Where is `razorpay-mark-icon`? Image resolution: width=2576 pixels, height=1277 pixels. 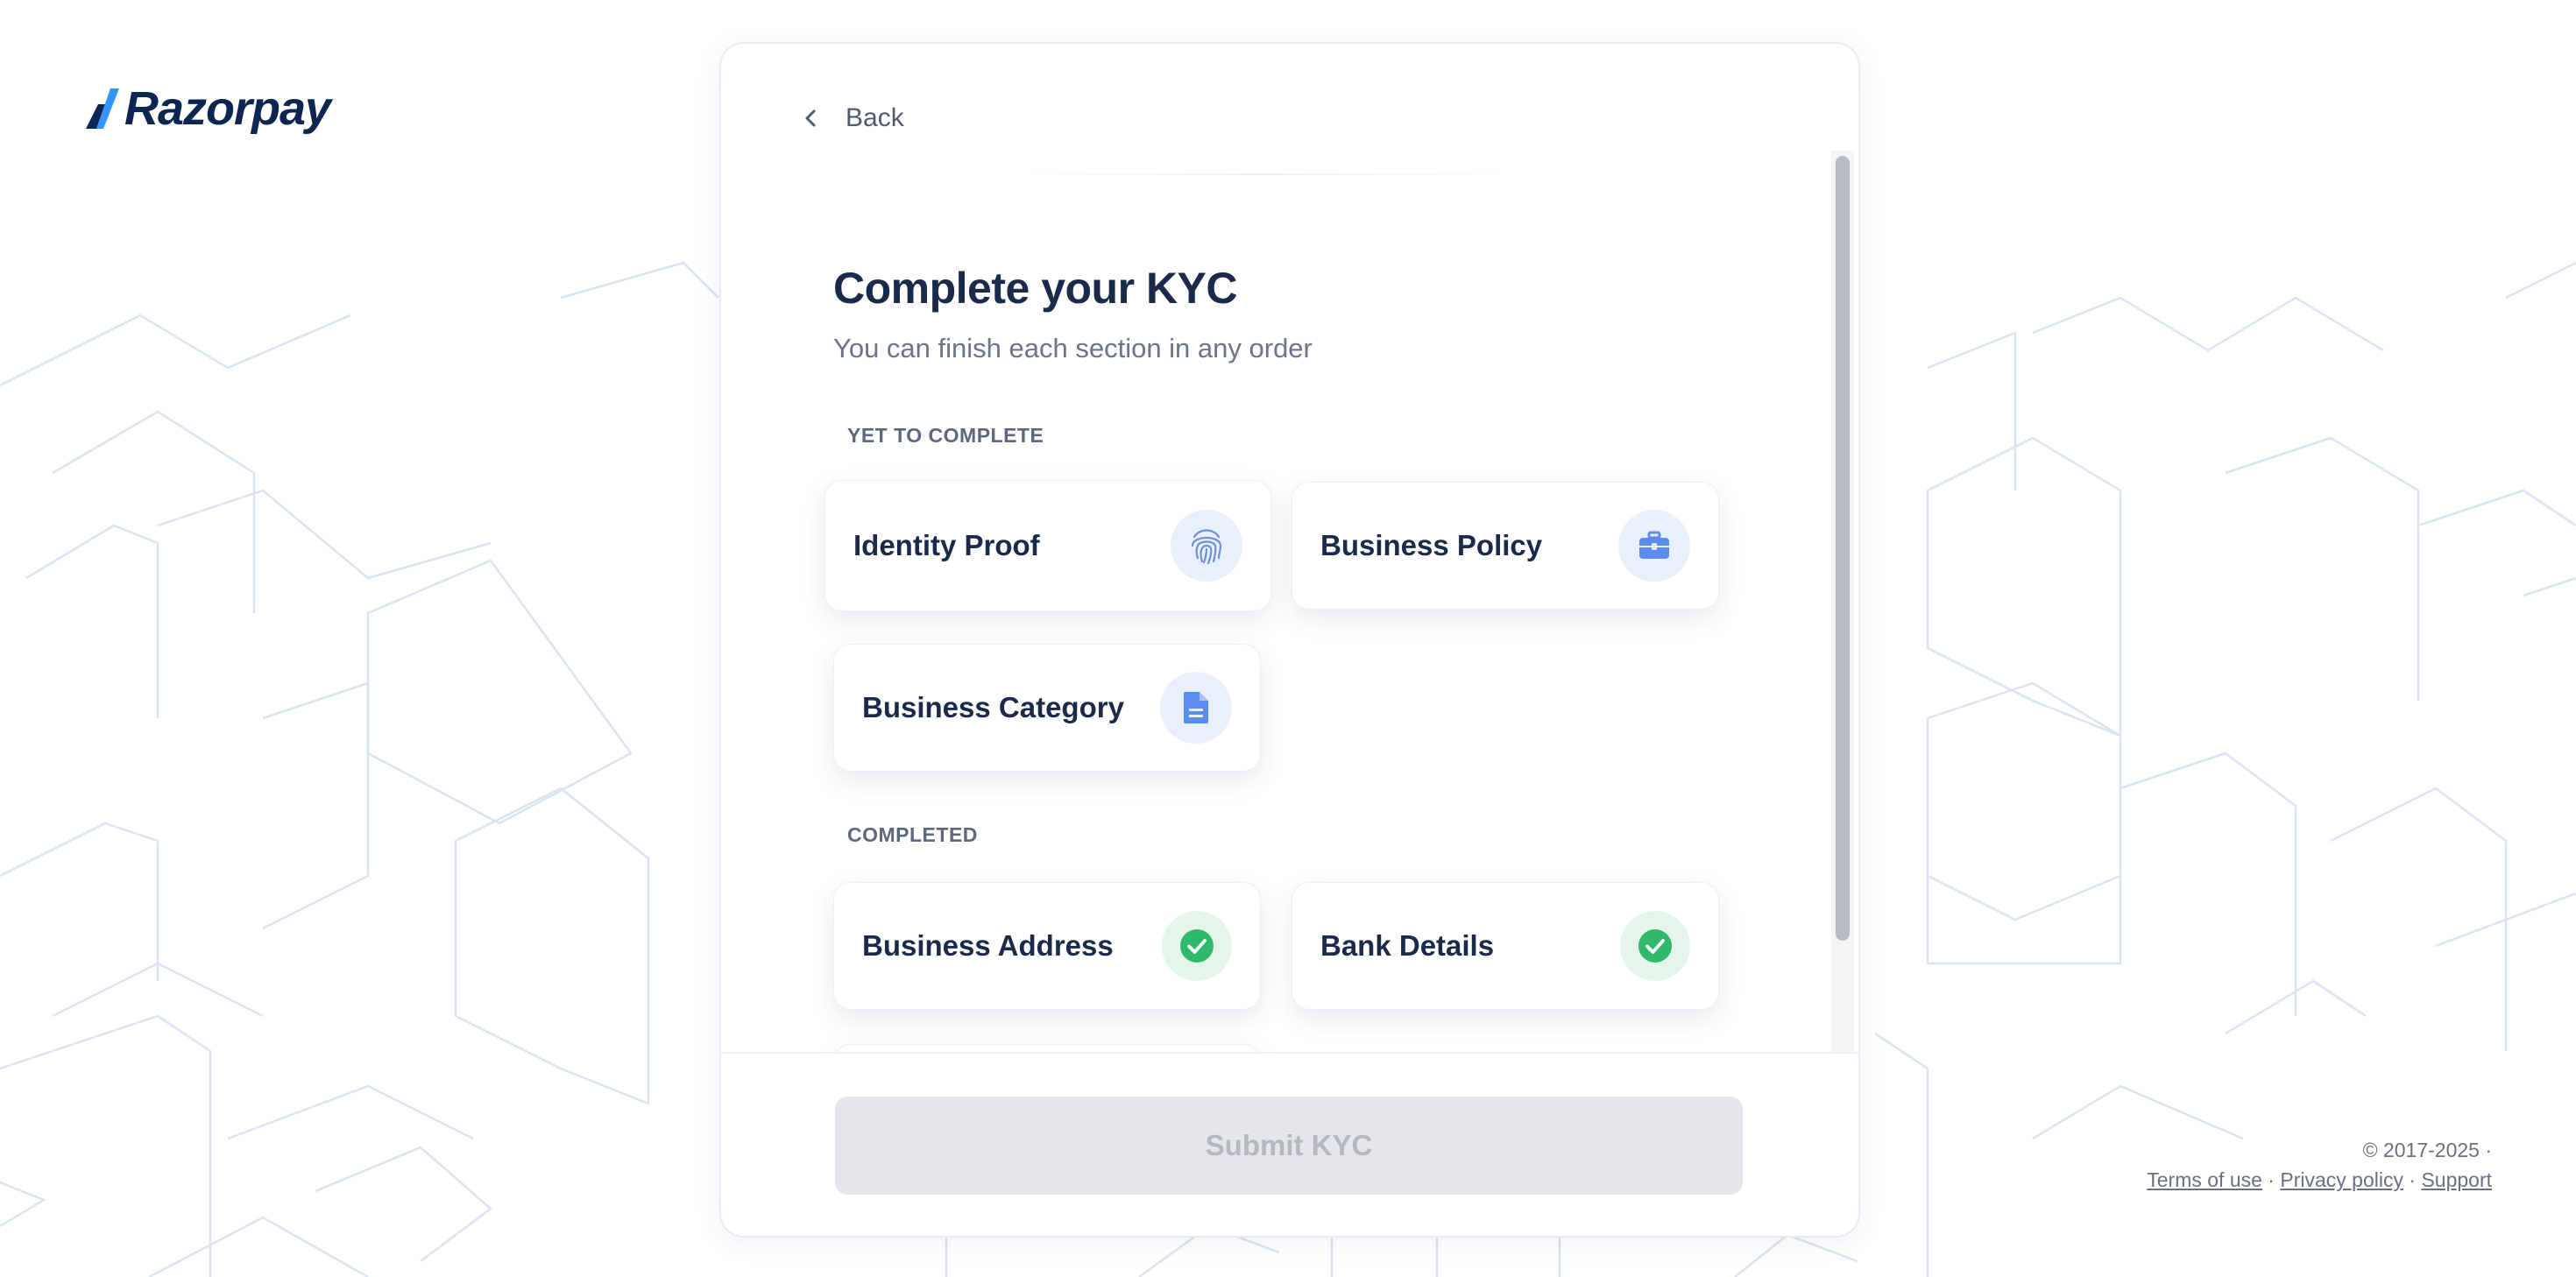 razorpay-mark-icon is located at coordinates (102, 108).